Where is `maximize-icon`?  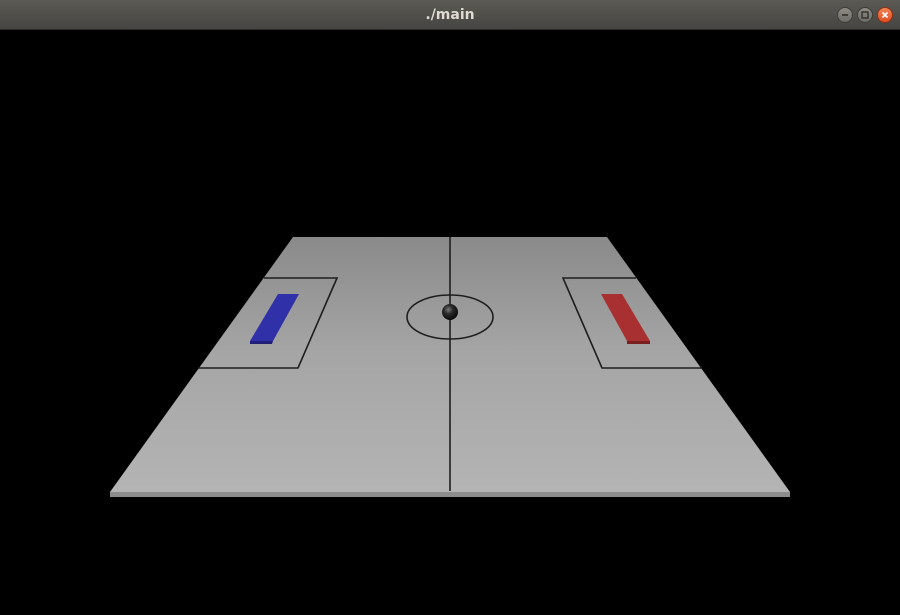 maximize-icon is located at coordinates (865, 15).